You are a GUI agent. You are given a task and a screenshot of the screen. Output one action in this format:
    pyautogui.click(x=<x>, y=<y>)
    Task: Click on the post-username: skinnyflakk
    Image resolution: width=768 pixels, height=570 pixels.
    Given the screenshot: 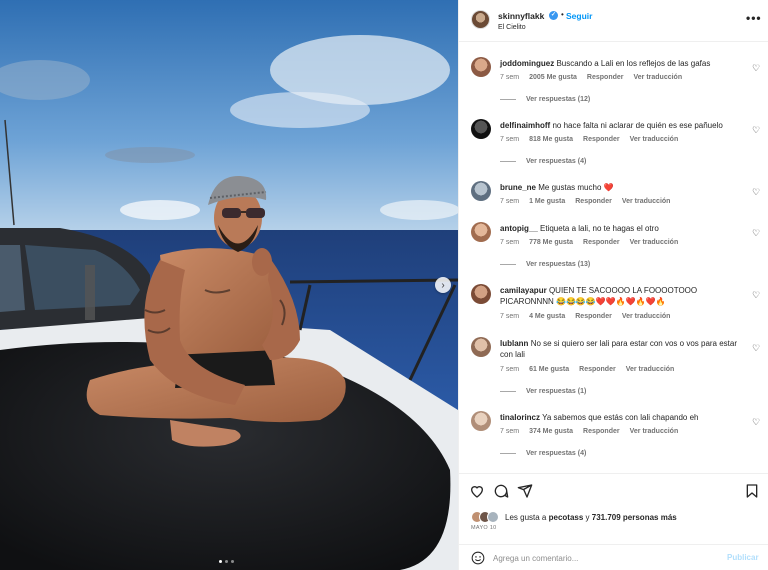 What is the action you would take?
    pyautogui.click(x=521, y=16)
    